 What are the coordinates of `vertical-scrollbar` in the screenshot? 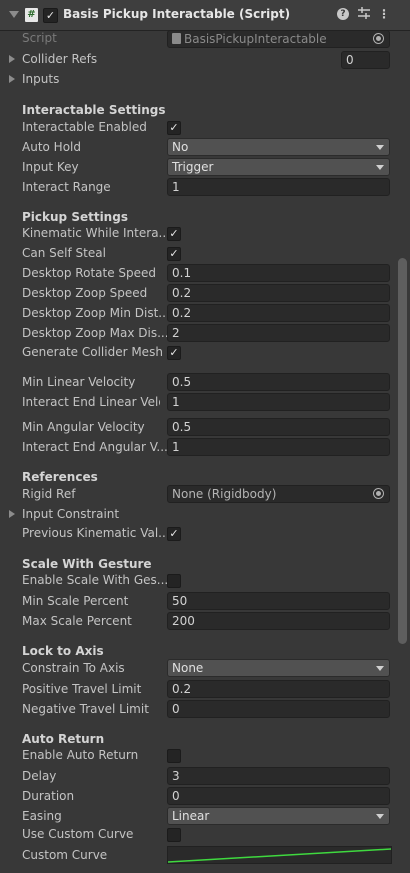 It's located at (402, 451).